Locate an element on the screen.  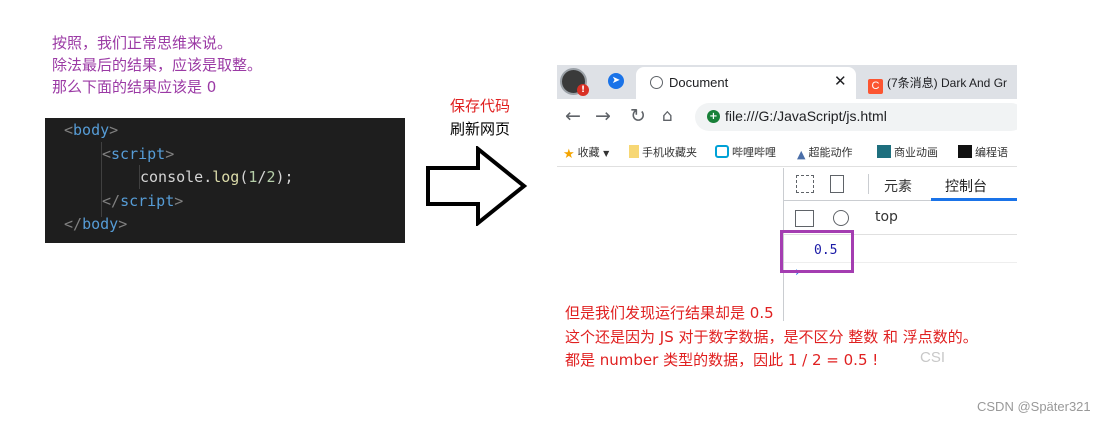
send-icon: ➤ is located at coordinates (616, 81).